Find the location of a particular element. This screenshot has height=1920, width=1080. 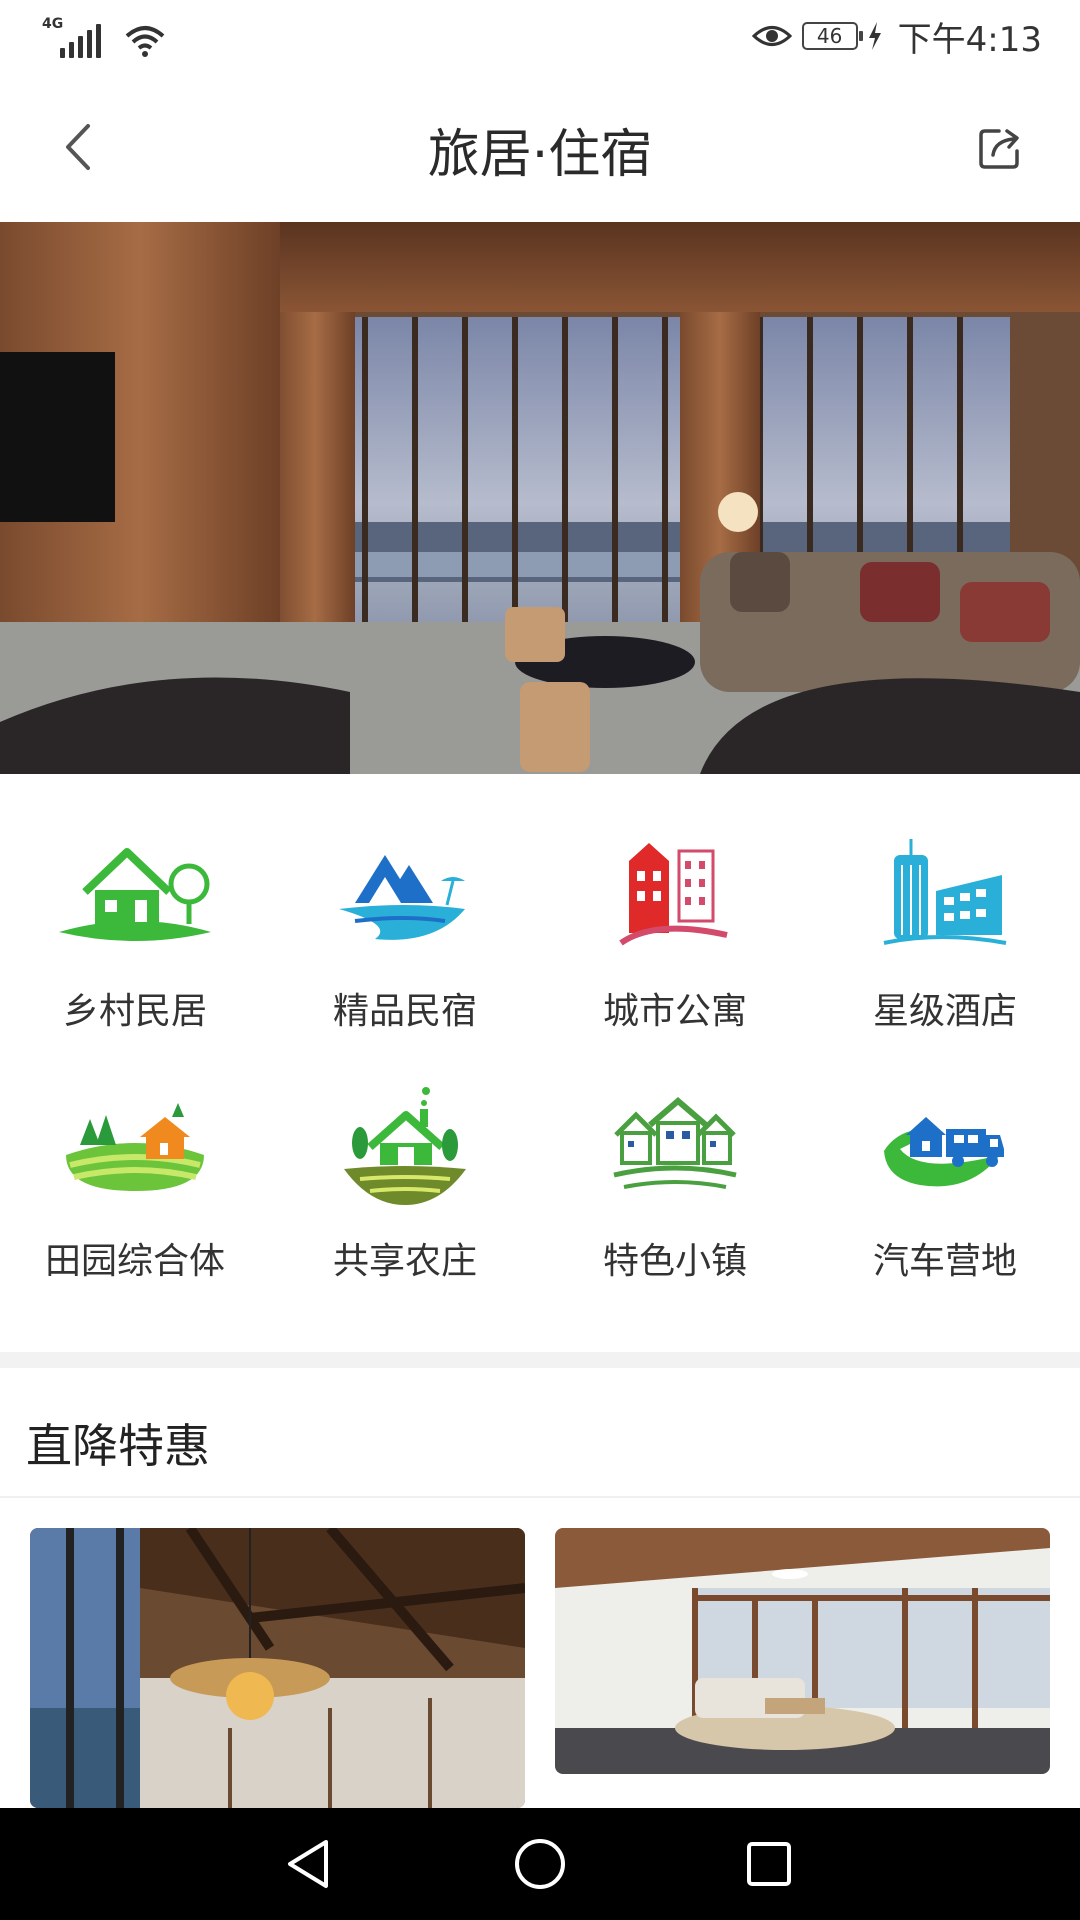

category-label: 特色小镇 is located at coordinates (674, 1261).